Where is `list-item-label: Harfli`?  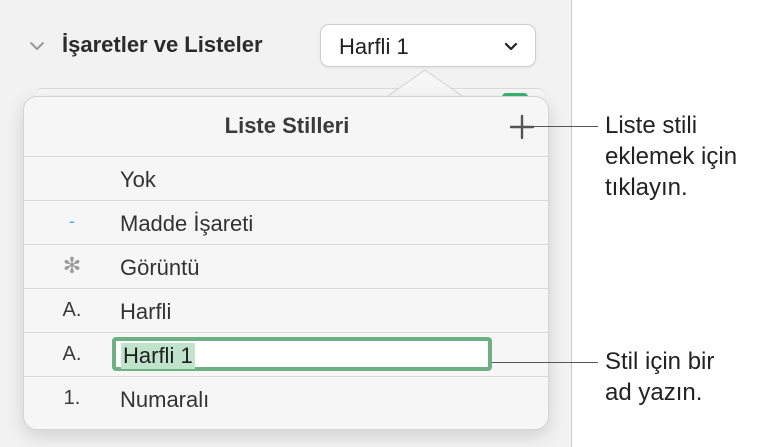
list-item-label: Harfli is located at coordinates (146, 311).